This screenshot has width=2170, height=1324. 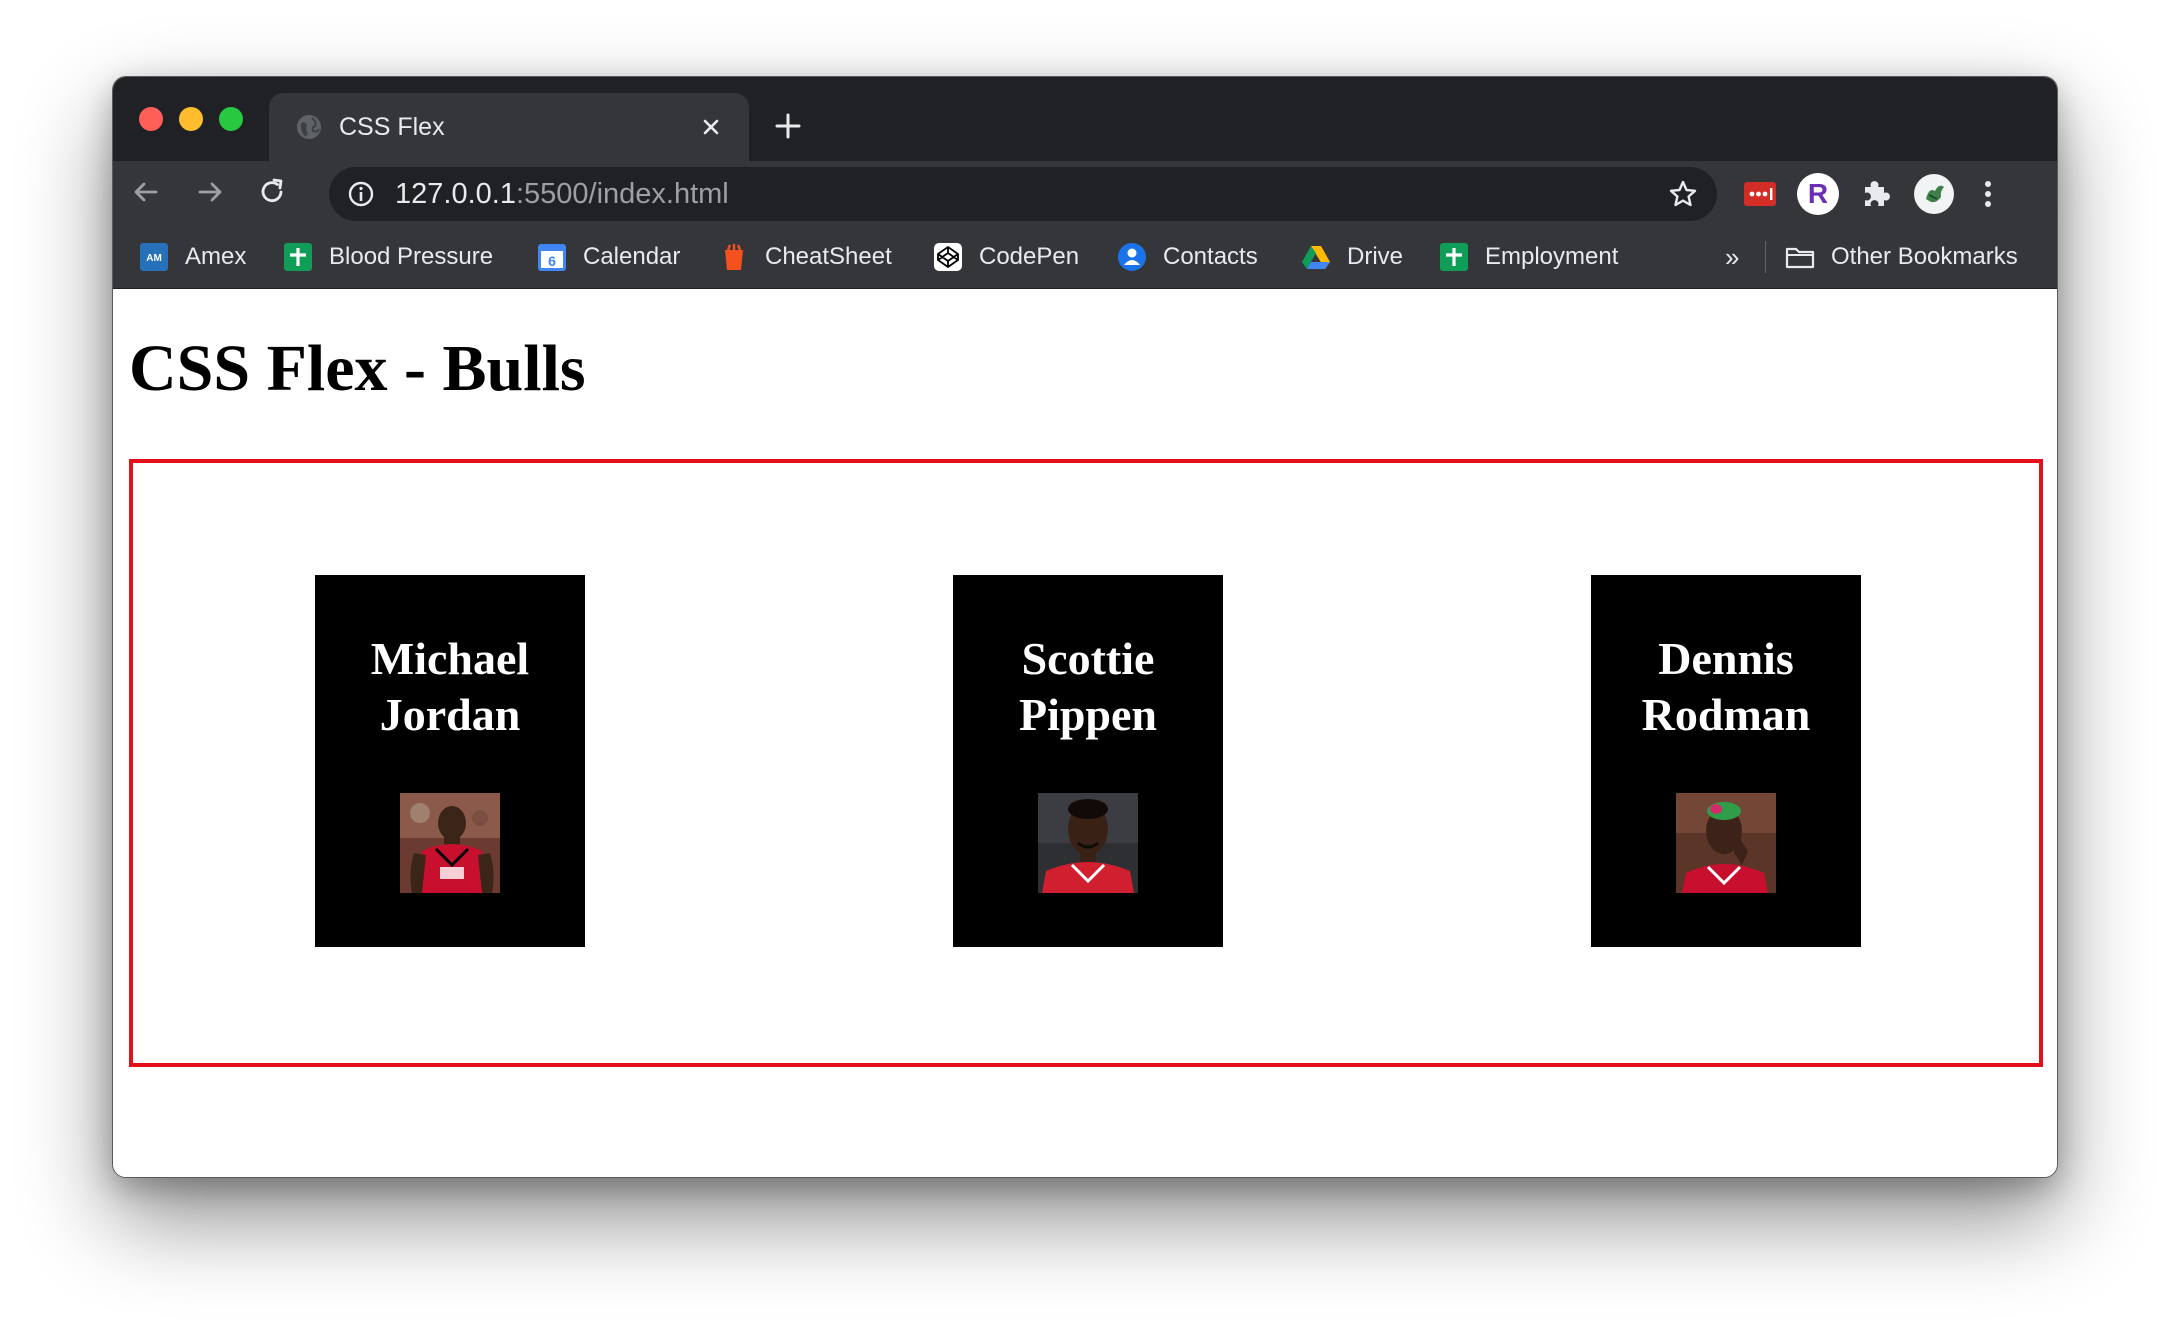 I want to click on back-arrow-icon, so click(x=146, y=192).